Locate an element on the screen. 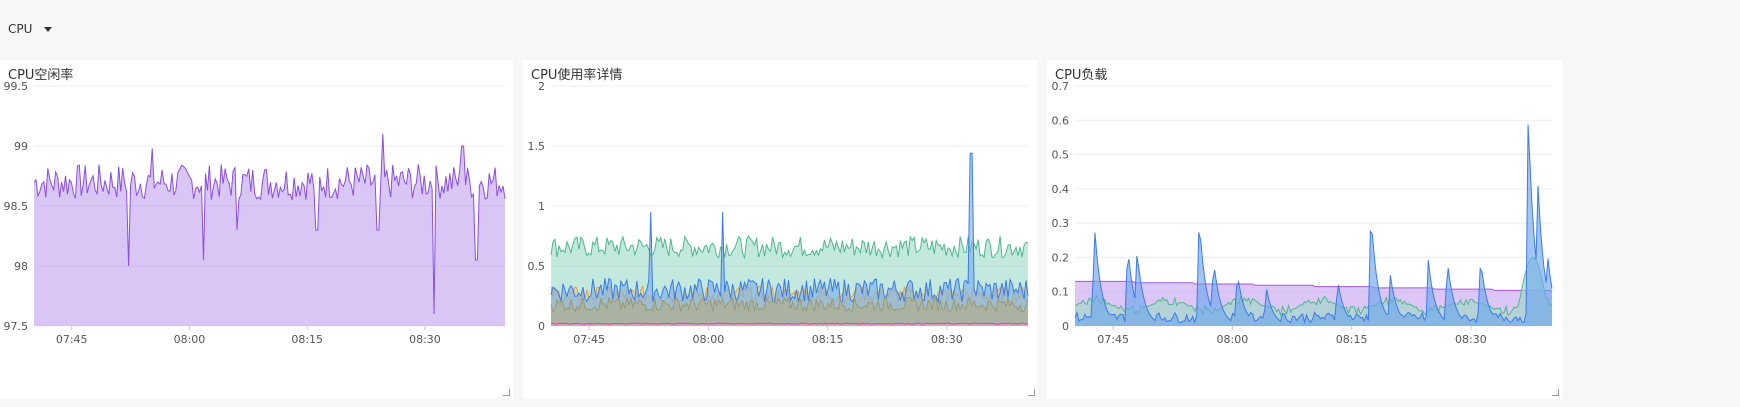 The width and height of the screenshot is (1740, 407). row-title: CPU is located at coordinates (20, 29).